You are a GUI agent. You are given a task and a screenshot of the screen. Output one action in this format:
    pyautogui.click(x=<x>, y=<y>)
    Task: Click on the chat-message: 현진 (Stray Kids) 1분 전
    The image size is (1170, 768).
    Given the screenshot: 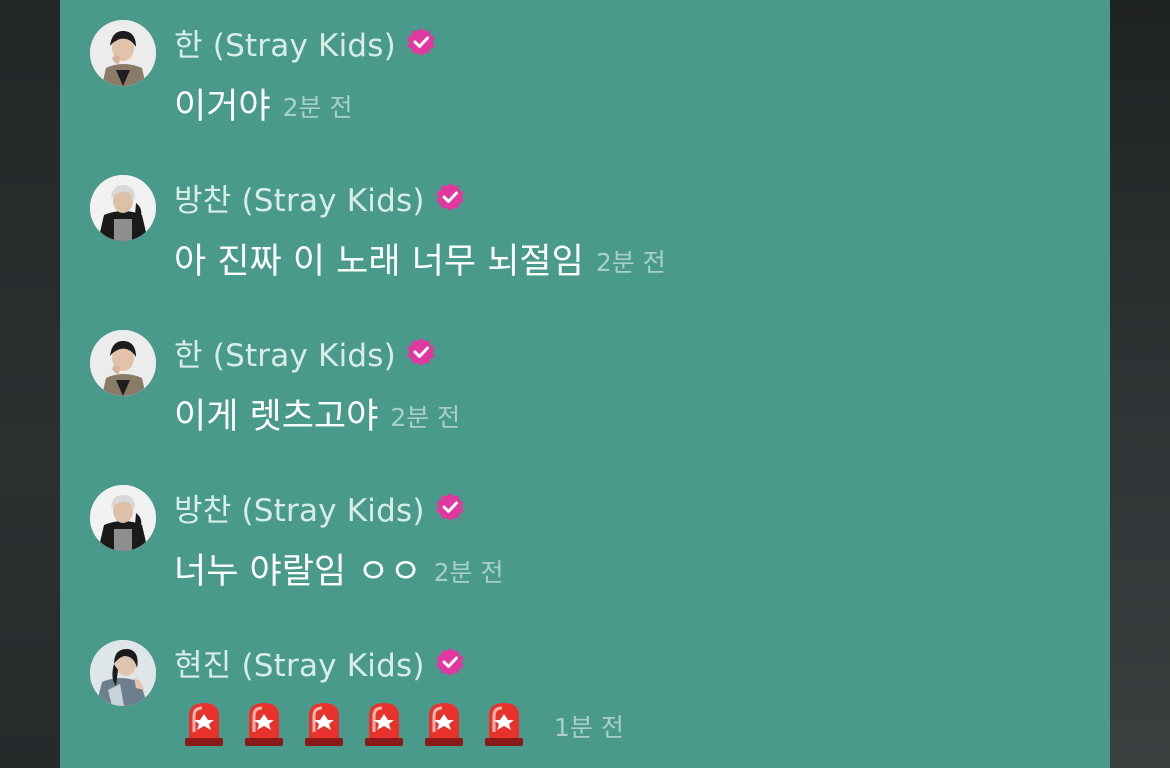 What is the action you would take?
    pyautogui.click(x=590, y=704)
    